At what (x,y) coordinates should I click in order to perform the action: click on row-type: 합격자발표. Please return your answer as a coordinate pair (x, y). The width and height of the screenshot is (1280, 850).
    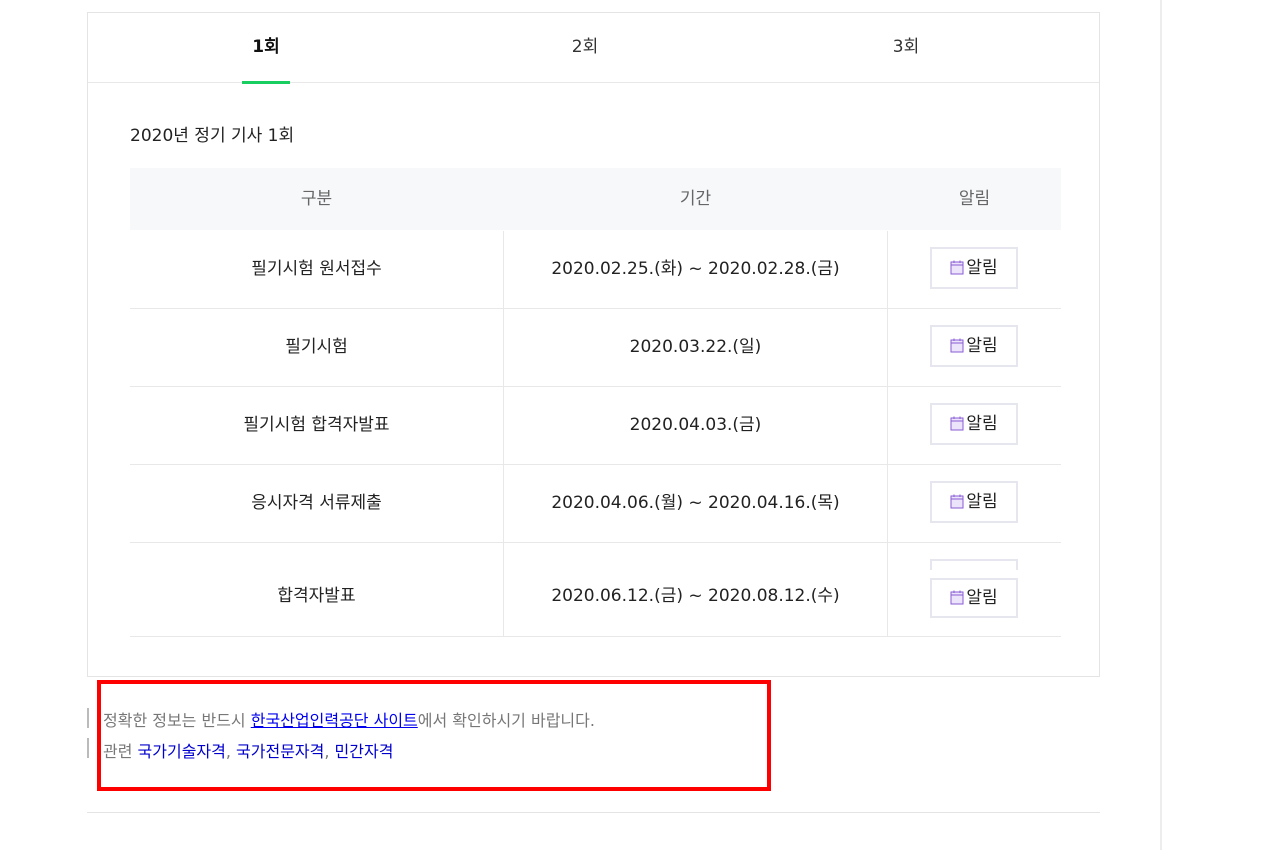
    Looking at the image, I should click on (316, 596).